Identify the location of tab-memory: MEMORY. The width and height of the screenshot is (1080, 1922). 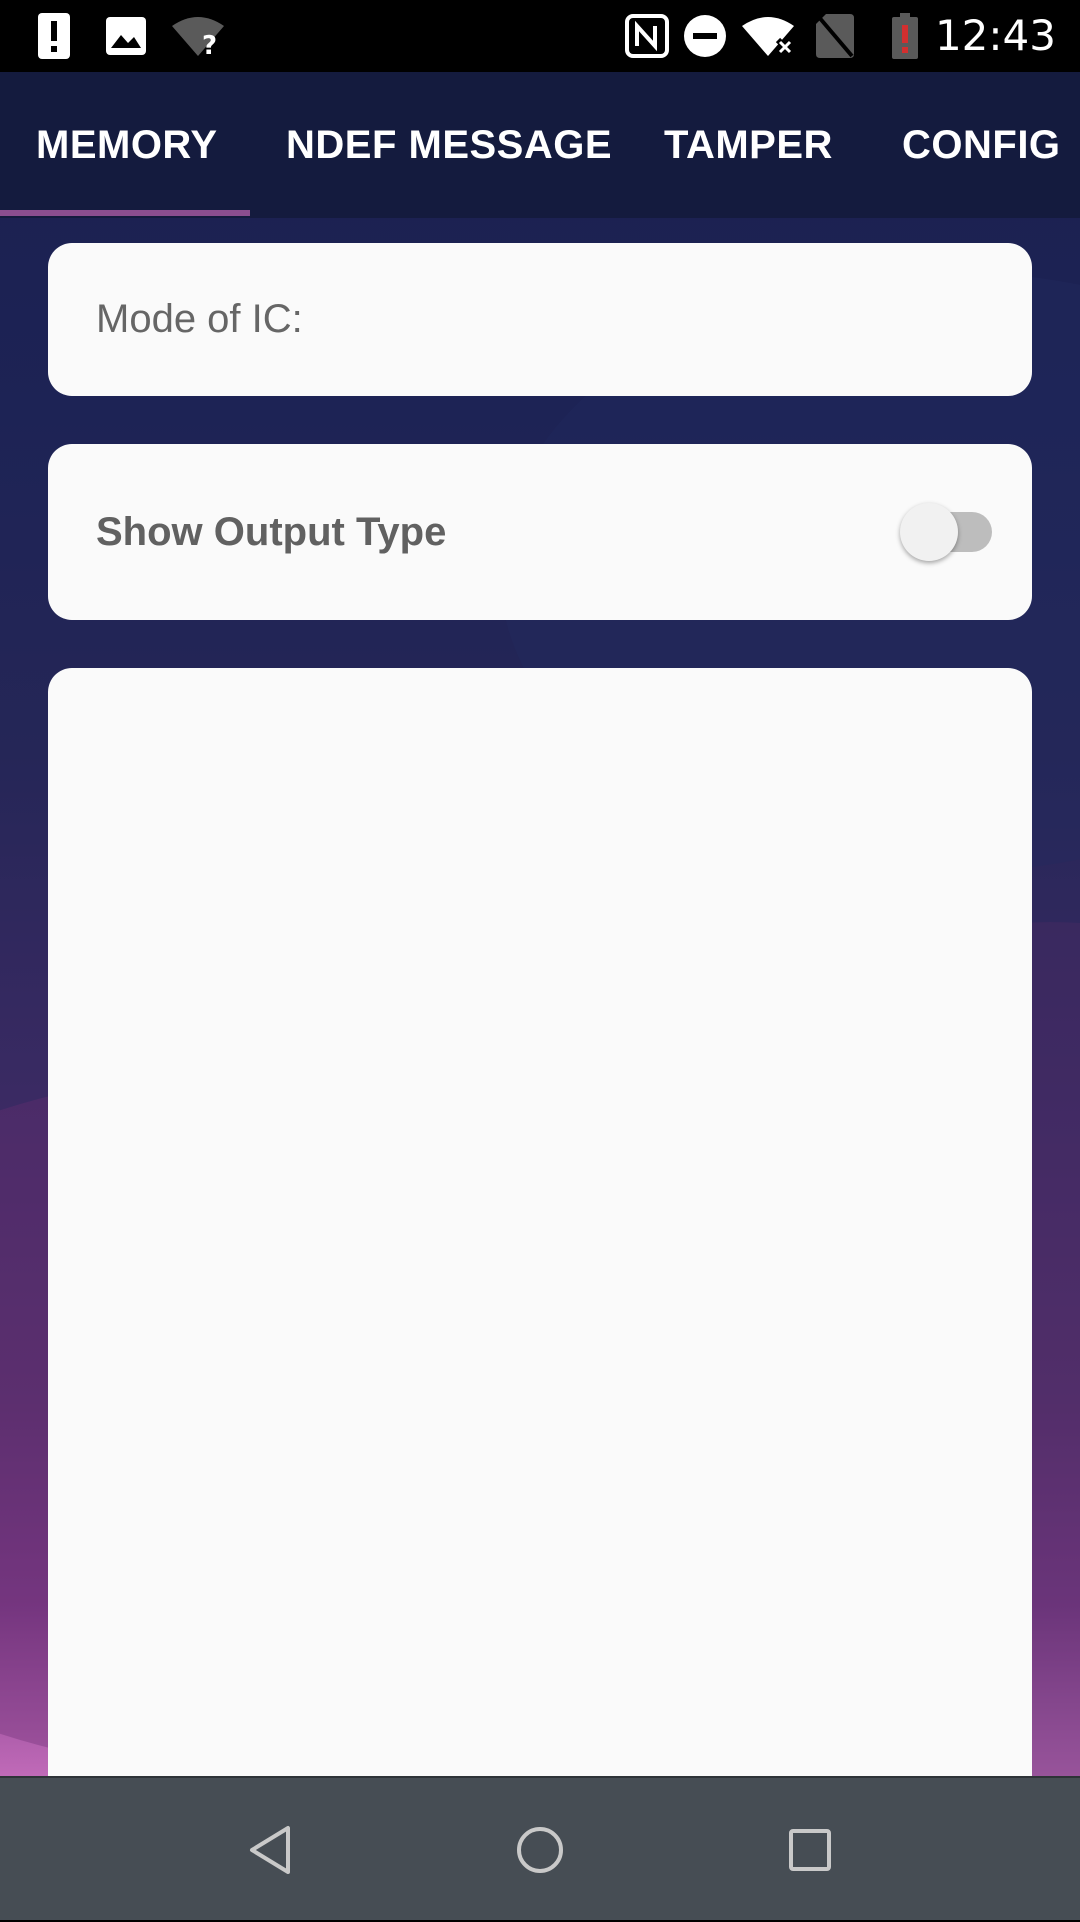
(127, 145).